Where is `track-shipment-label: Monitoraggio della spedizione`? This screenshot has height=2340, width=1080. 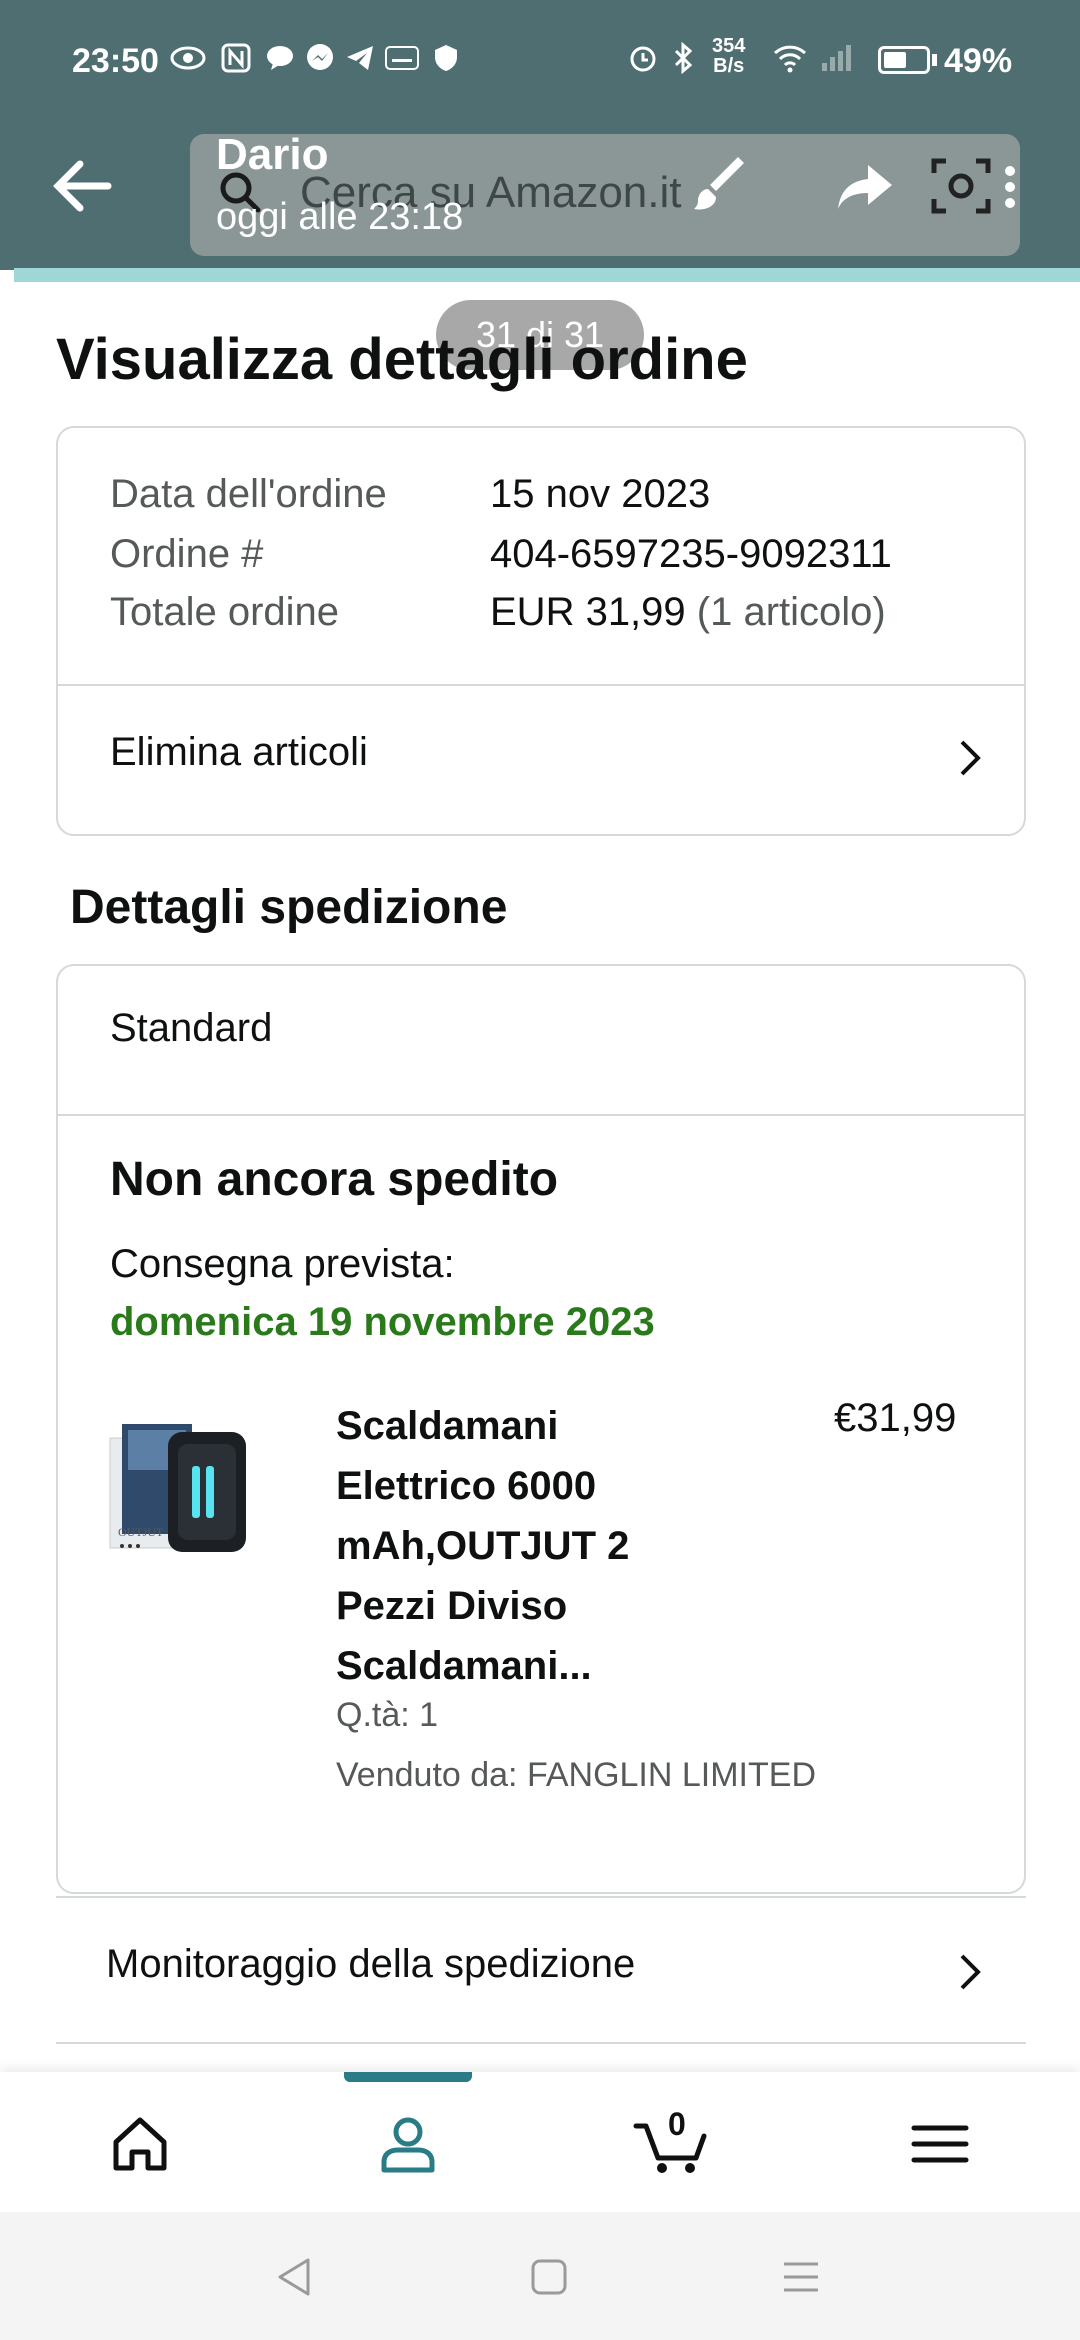 track-shipment-label: Monitoraggio della spedizione is located at coordinates (371, 1964).